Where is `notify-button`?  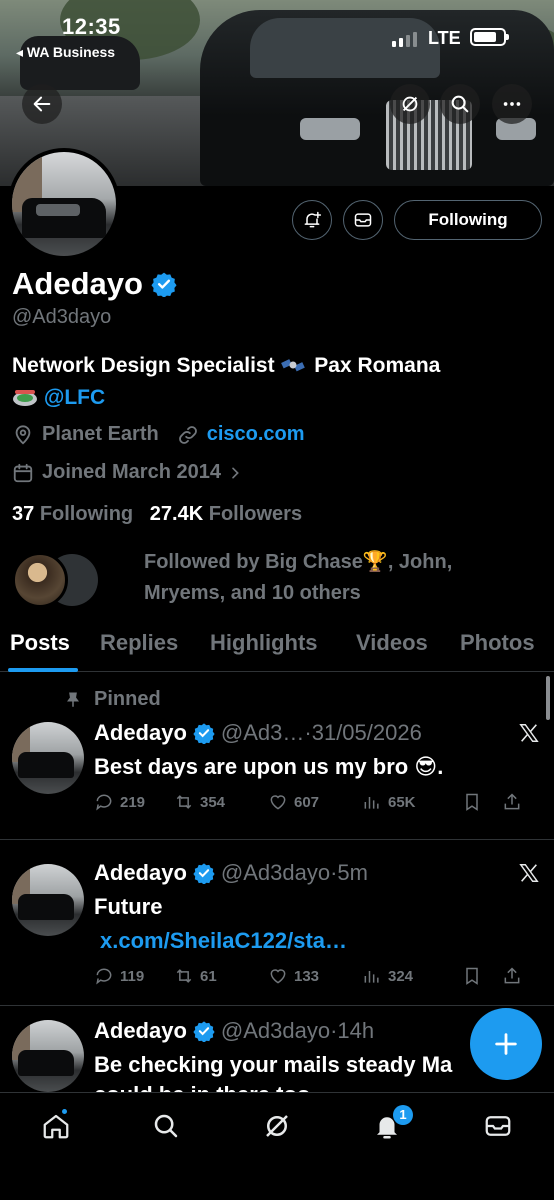 notify-button is located at coordinates (312, 220).